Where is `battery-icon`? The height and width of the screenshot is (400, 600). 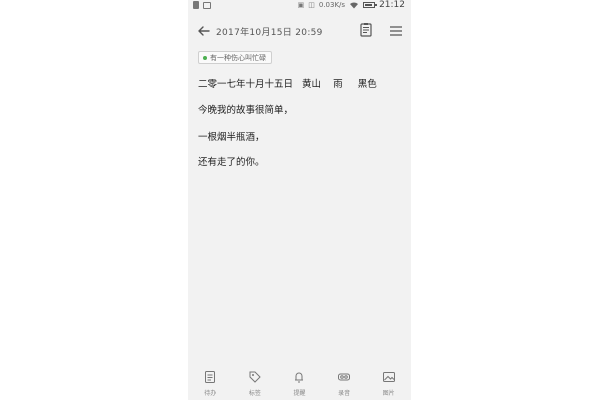
battery-icon is located at coordinates (370, 5).